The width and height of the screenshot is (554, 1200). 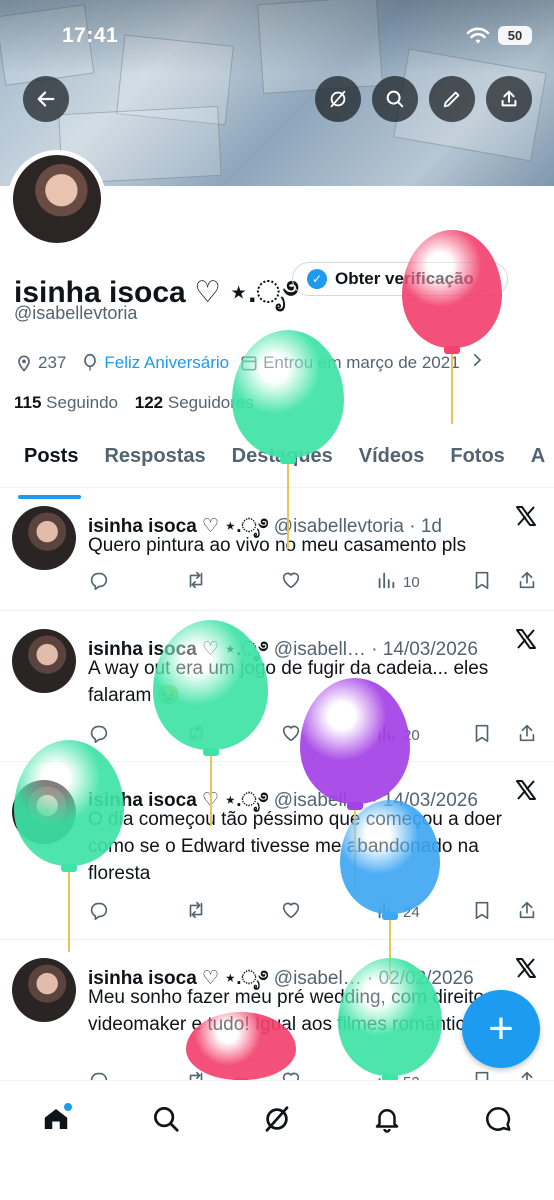 What do you see at coordinates (28, 402) in the screenshot?
I see `following-count: 115` at bounding box center [28, 402].